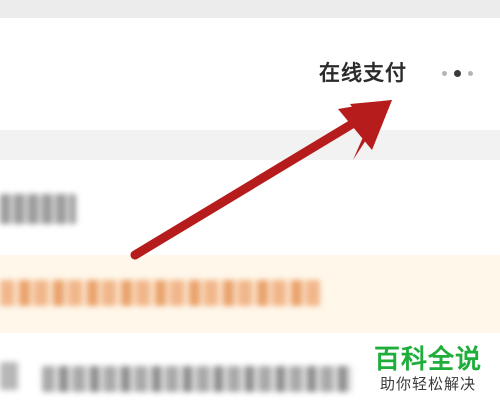 This screenshot has height=400, width=500. Describe the element at coordinates (428, 360) in the screenshot. I see `watermark-title: 百科全说` at that location.